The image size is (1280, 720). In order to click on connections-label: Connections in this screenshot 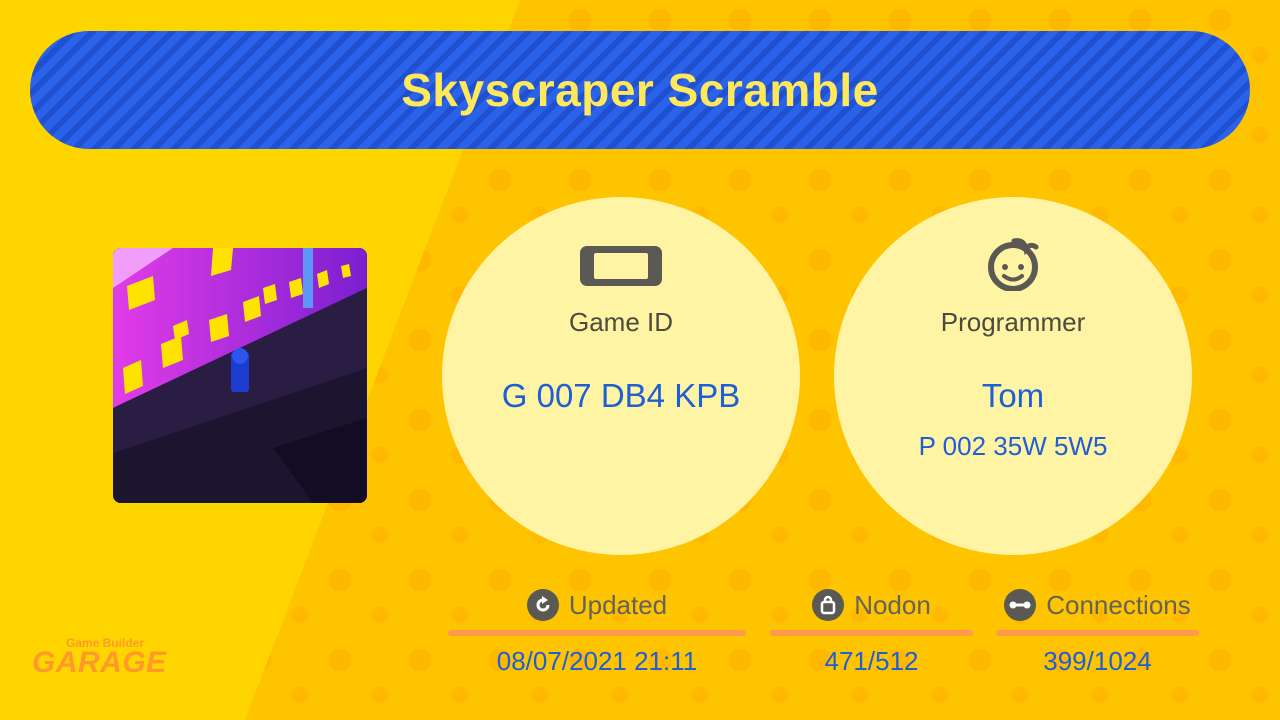, I will do `click(1118, 604)`.